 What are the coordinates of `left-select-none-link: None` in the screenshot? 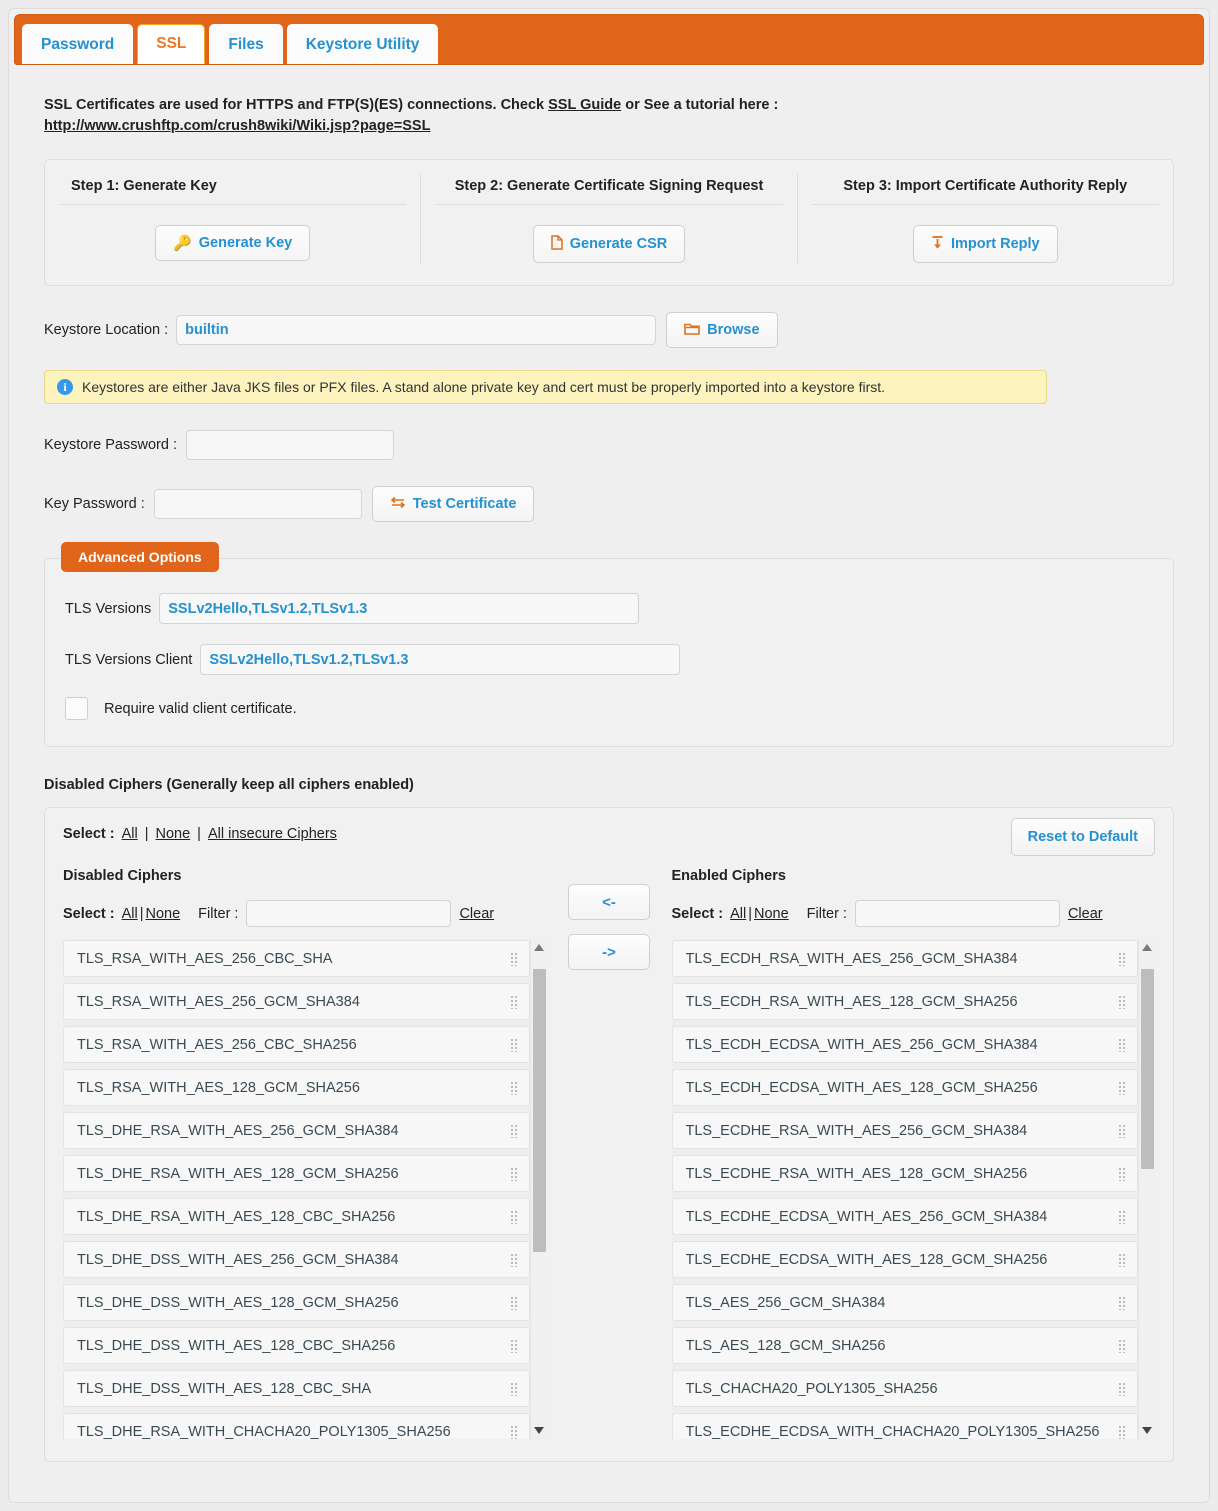 It's located at (163, 914).